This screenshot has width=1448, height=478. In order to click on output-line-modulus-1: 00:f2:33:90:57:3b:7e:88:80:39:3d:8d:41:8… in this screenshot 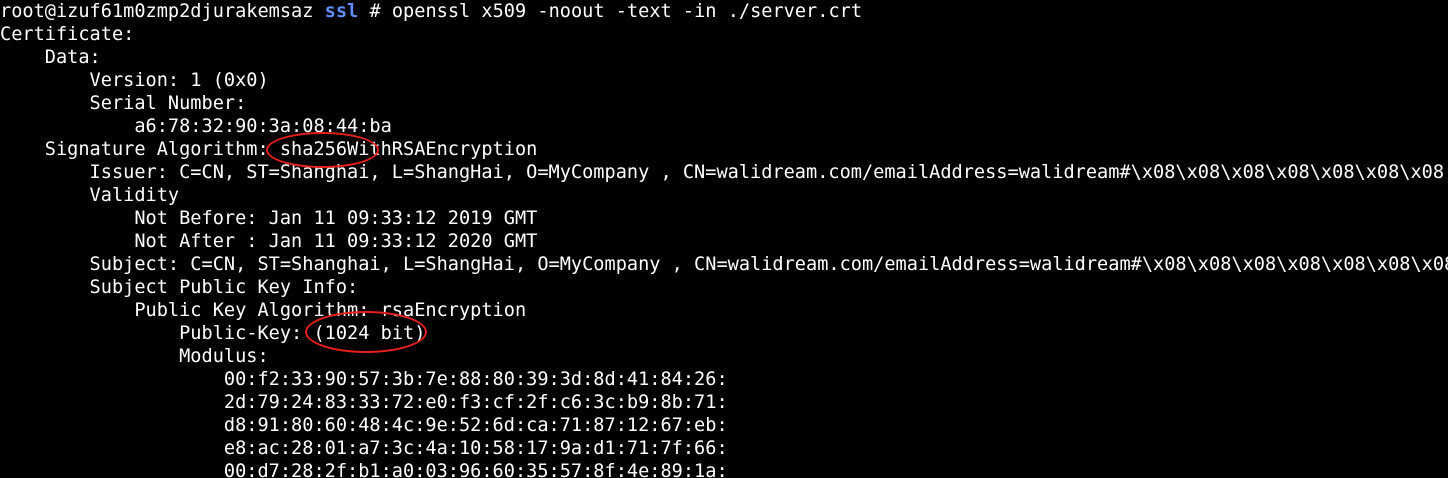, I will do `click(364, 379)`.